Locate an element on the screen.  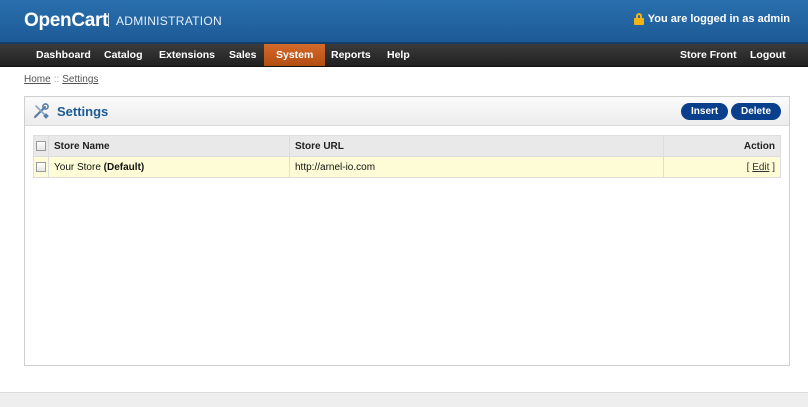
administration-label: ADMINISTRATION is located at coordinates (169, 21).